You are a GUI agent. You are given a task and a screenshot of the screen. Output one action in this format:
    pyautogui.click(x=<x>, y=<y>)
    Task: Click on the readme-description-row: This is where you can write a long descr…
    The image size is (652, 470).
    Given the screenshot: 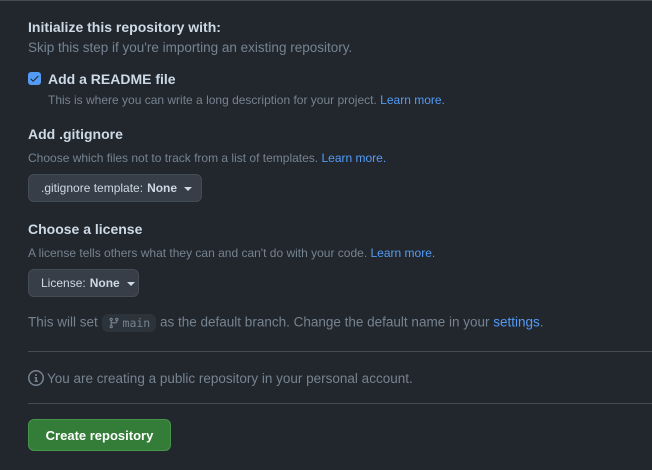 What is the action you would take?
    pyautogui.click(x=246, y=100)
    